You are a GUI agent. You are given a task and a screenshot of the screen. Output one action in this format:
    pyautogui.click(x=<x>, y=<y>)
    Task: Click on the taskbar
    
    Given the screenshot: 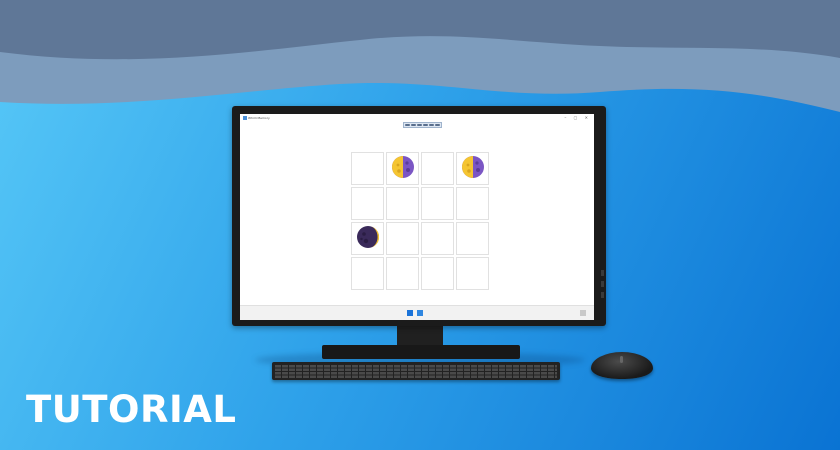 What is the action you would take?
    pyautogui.click(x=417, y=312)
    